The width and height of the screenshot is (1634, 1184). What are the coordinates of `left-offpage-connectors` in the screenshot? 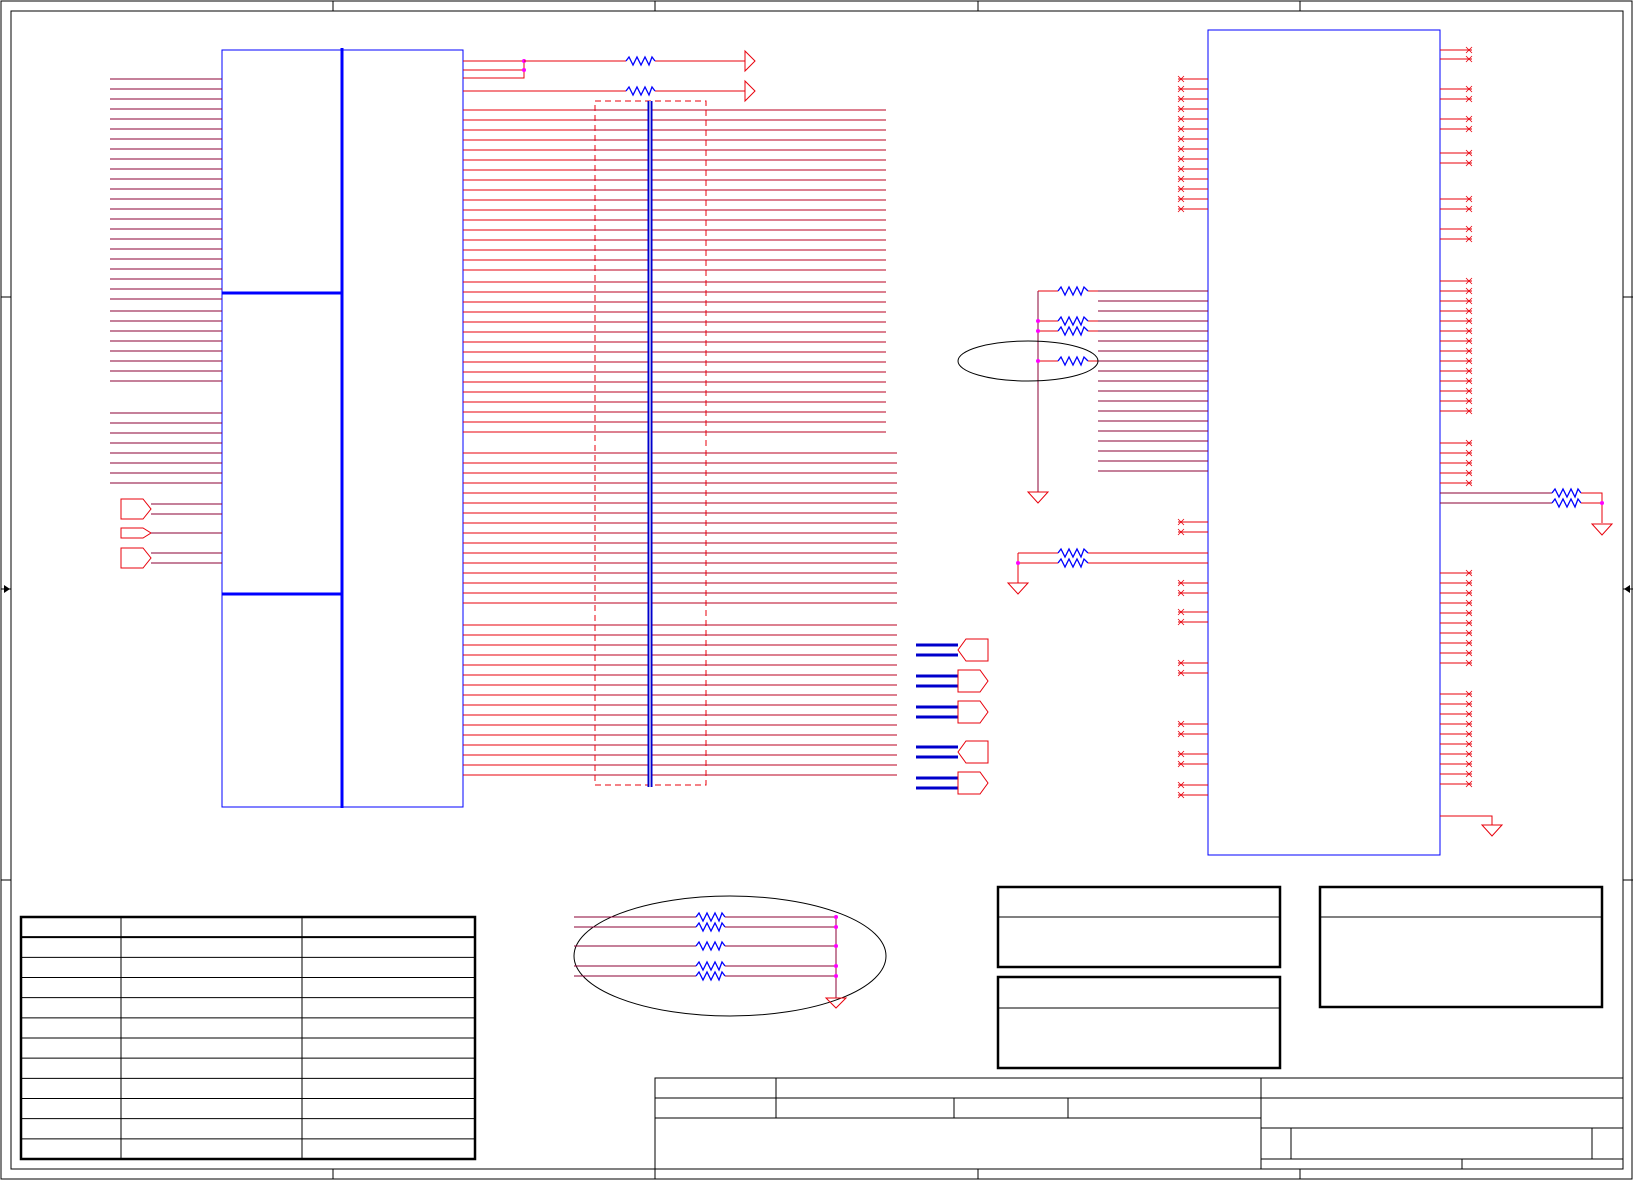 It's located at (171, 533).